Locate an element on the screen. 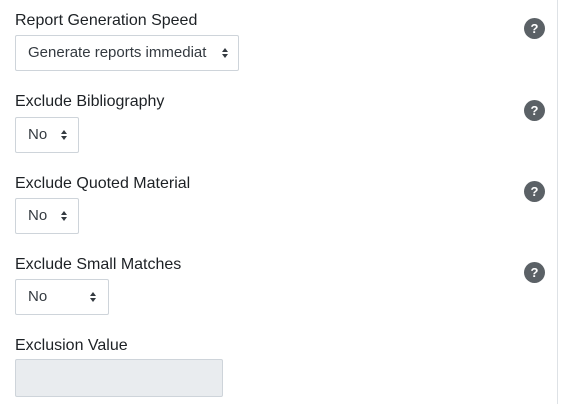  small-matches-label: Exclude Small Matches is located at coordinates (98, 264).